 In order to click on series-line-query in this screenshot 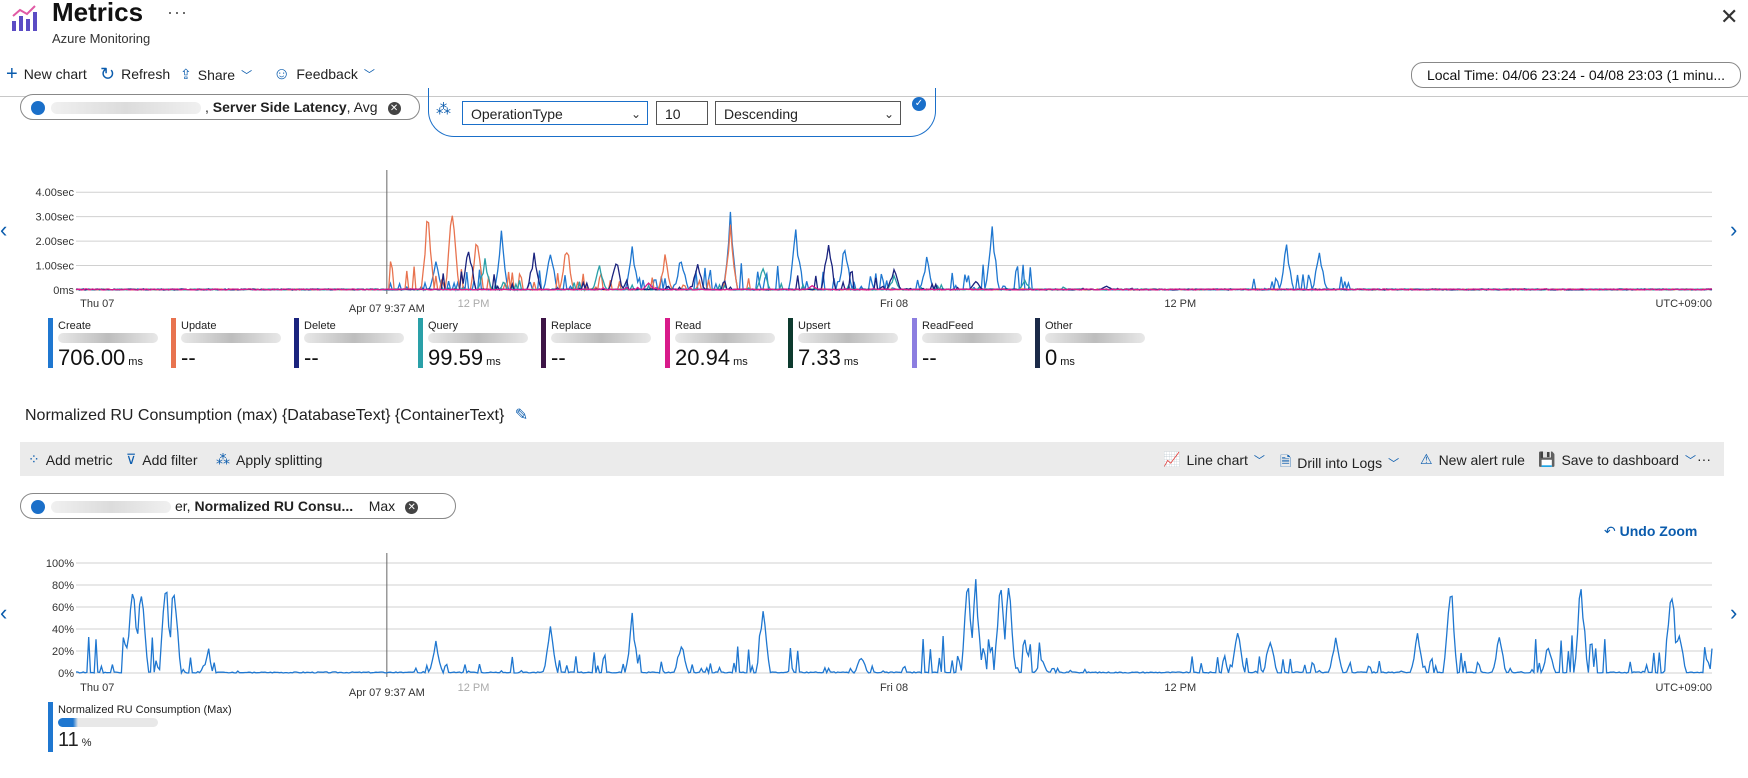, I will do `click(894, 275)`.